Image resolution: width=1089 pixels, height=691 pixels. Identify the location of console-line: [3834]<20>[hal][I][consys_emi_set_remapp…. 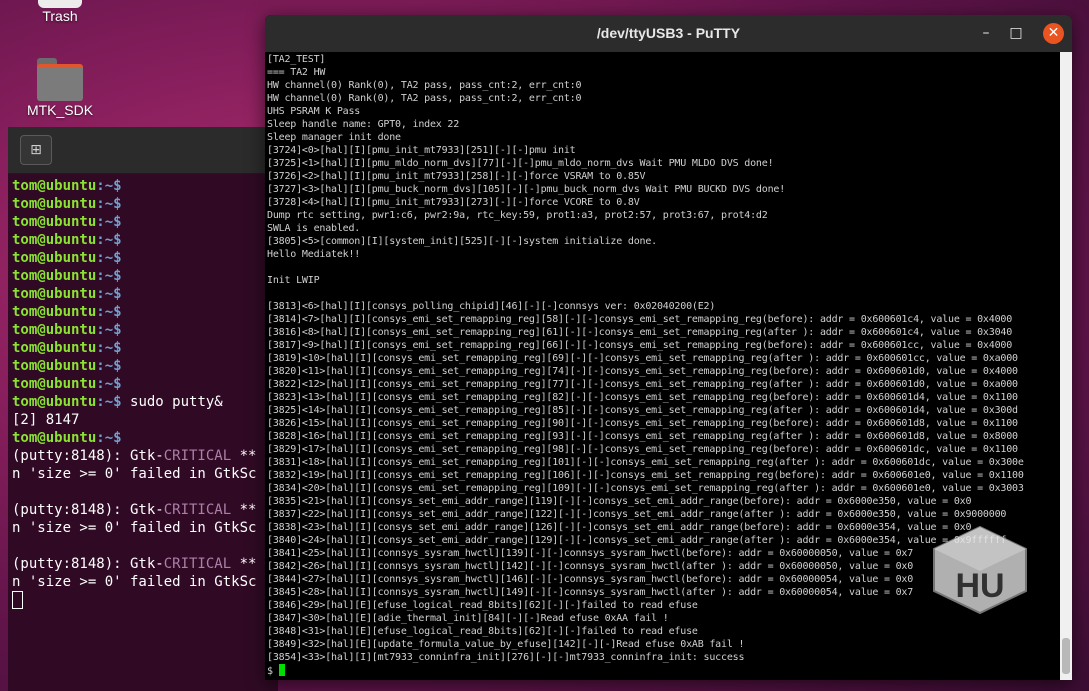
(645, 488).